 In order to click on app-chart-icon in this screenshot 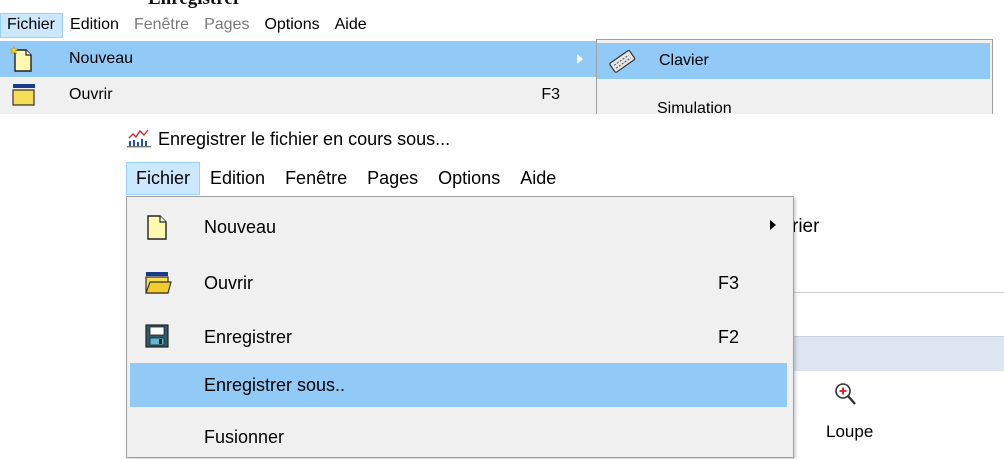, I will do `click(139, 139)`.